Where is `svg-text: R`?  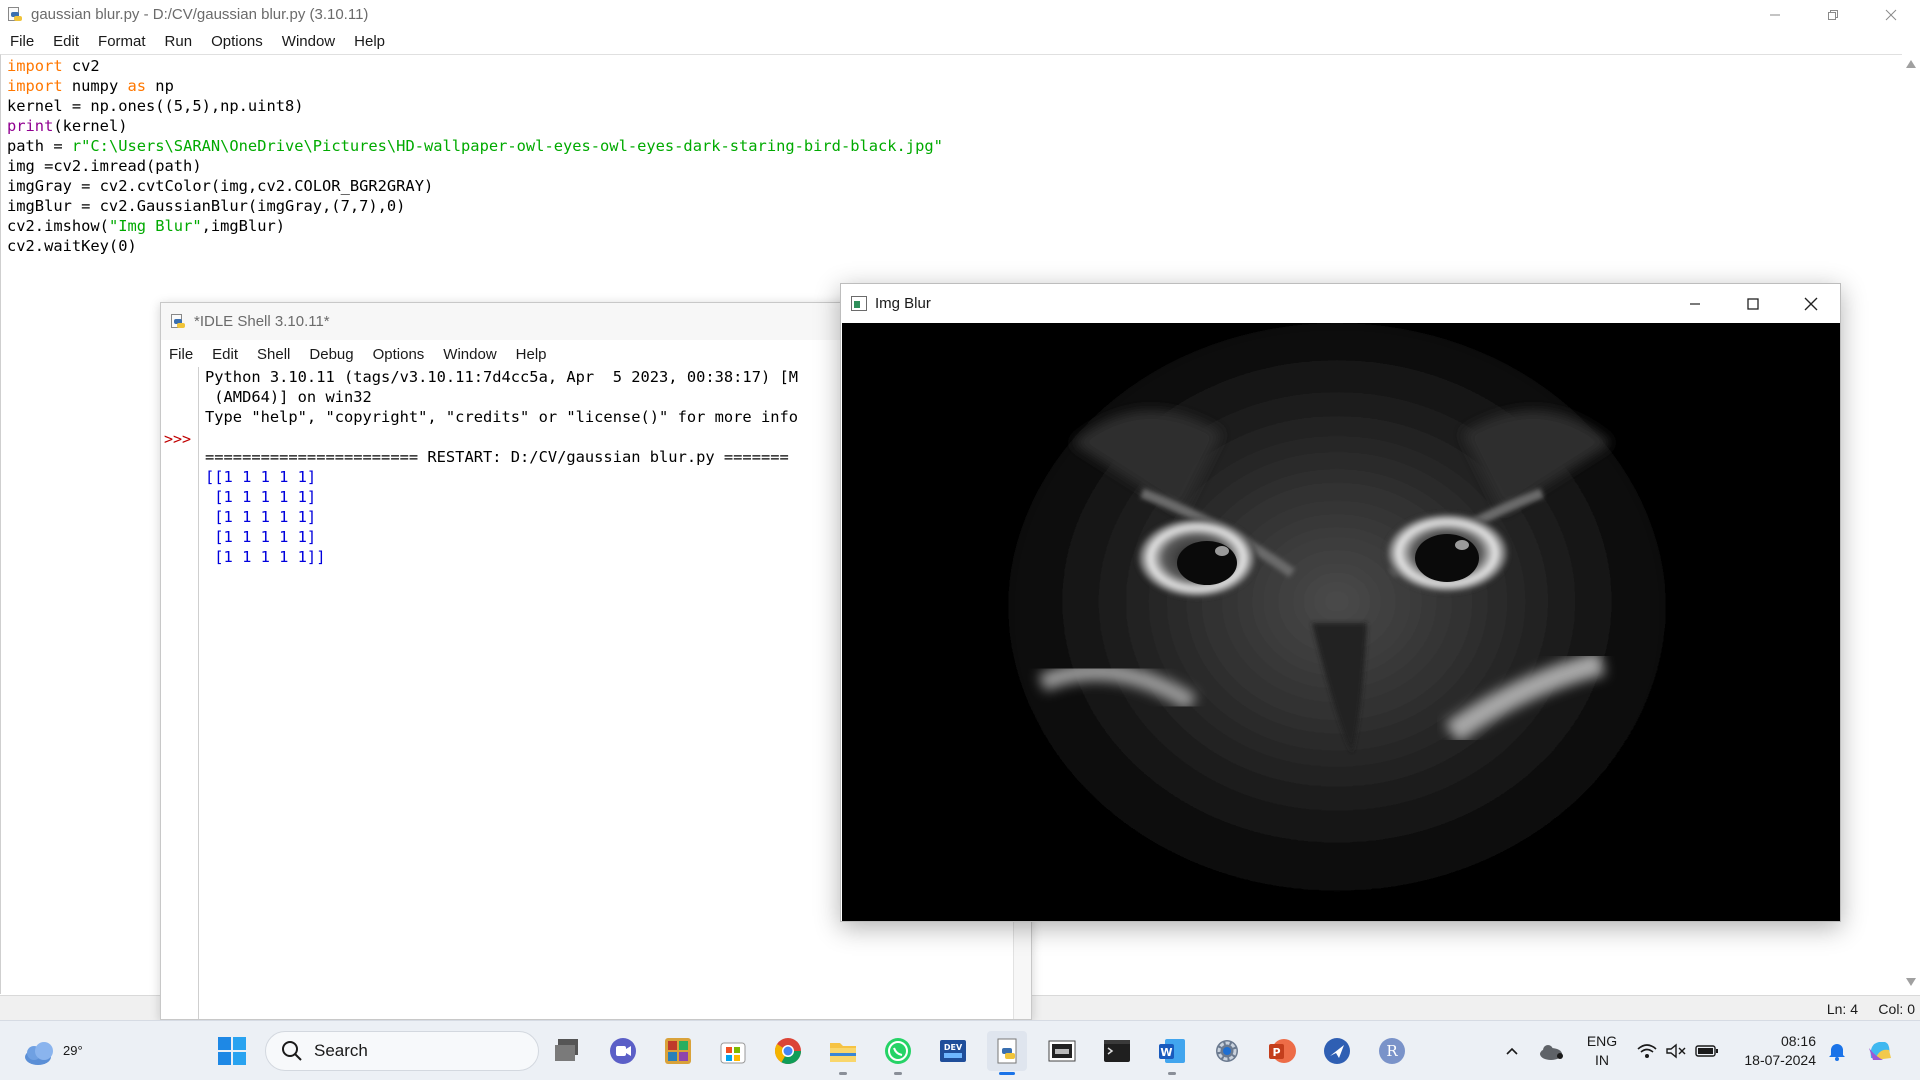 svg-text: R is located at coordinates (1392, 1051).